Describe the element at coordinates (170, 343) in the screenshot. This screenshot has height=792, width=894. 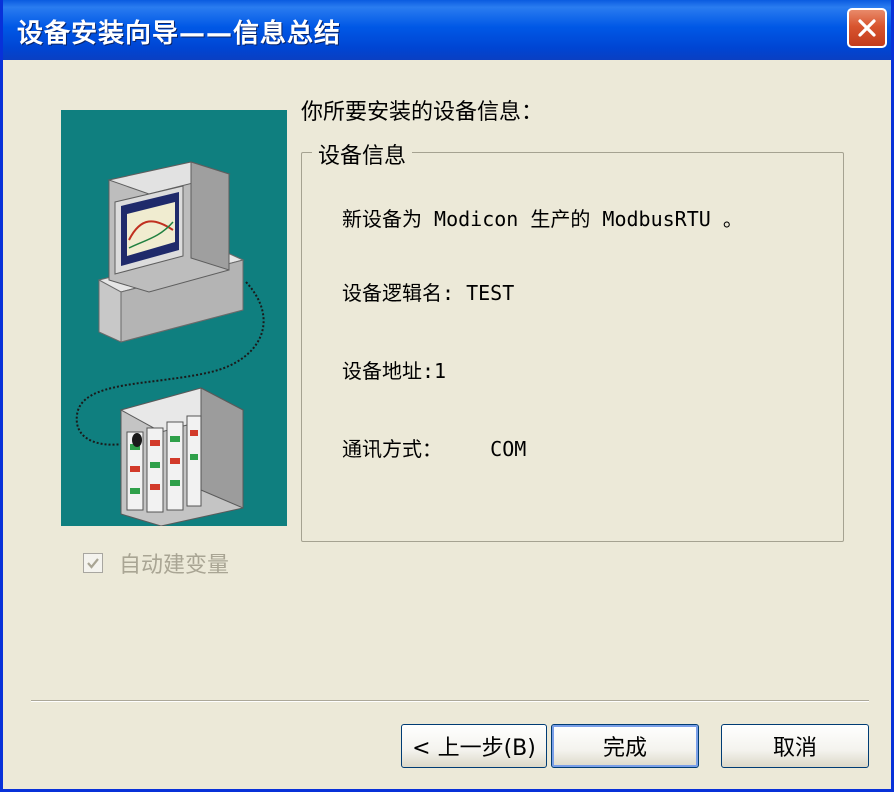
I see `computer-plc-icon` at that location.